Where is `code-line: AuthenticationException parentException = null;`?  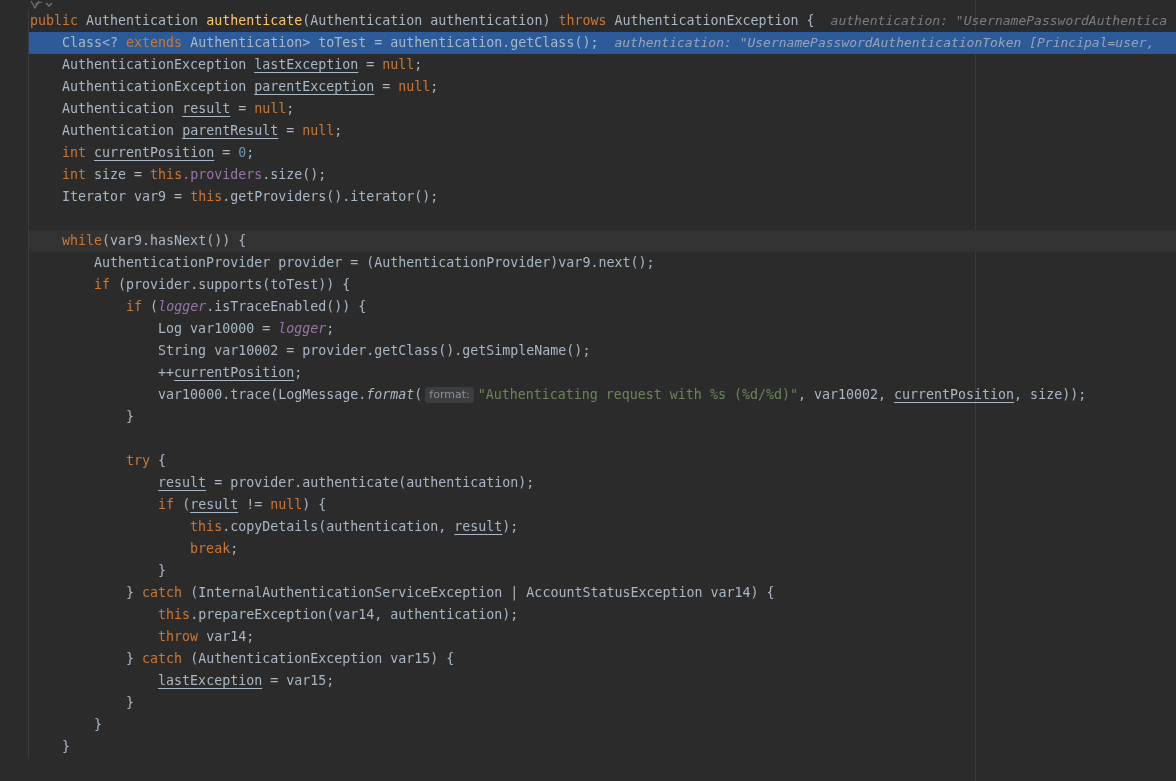 code-line: AuthenticationException parentException = null; is located at coordinates (250, 87).